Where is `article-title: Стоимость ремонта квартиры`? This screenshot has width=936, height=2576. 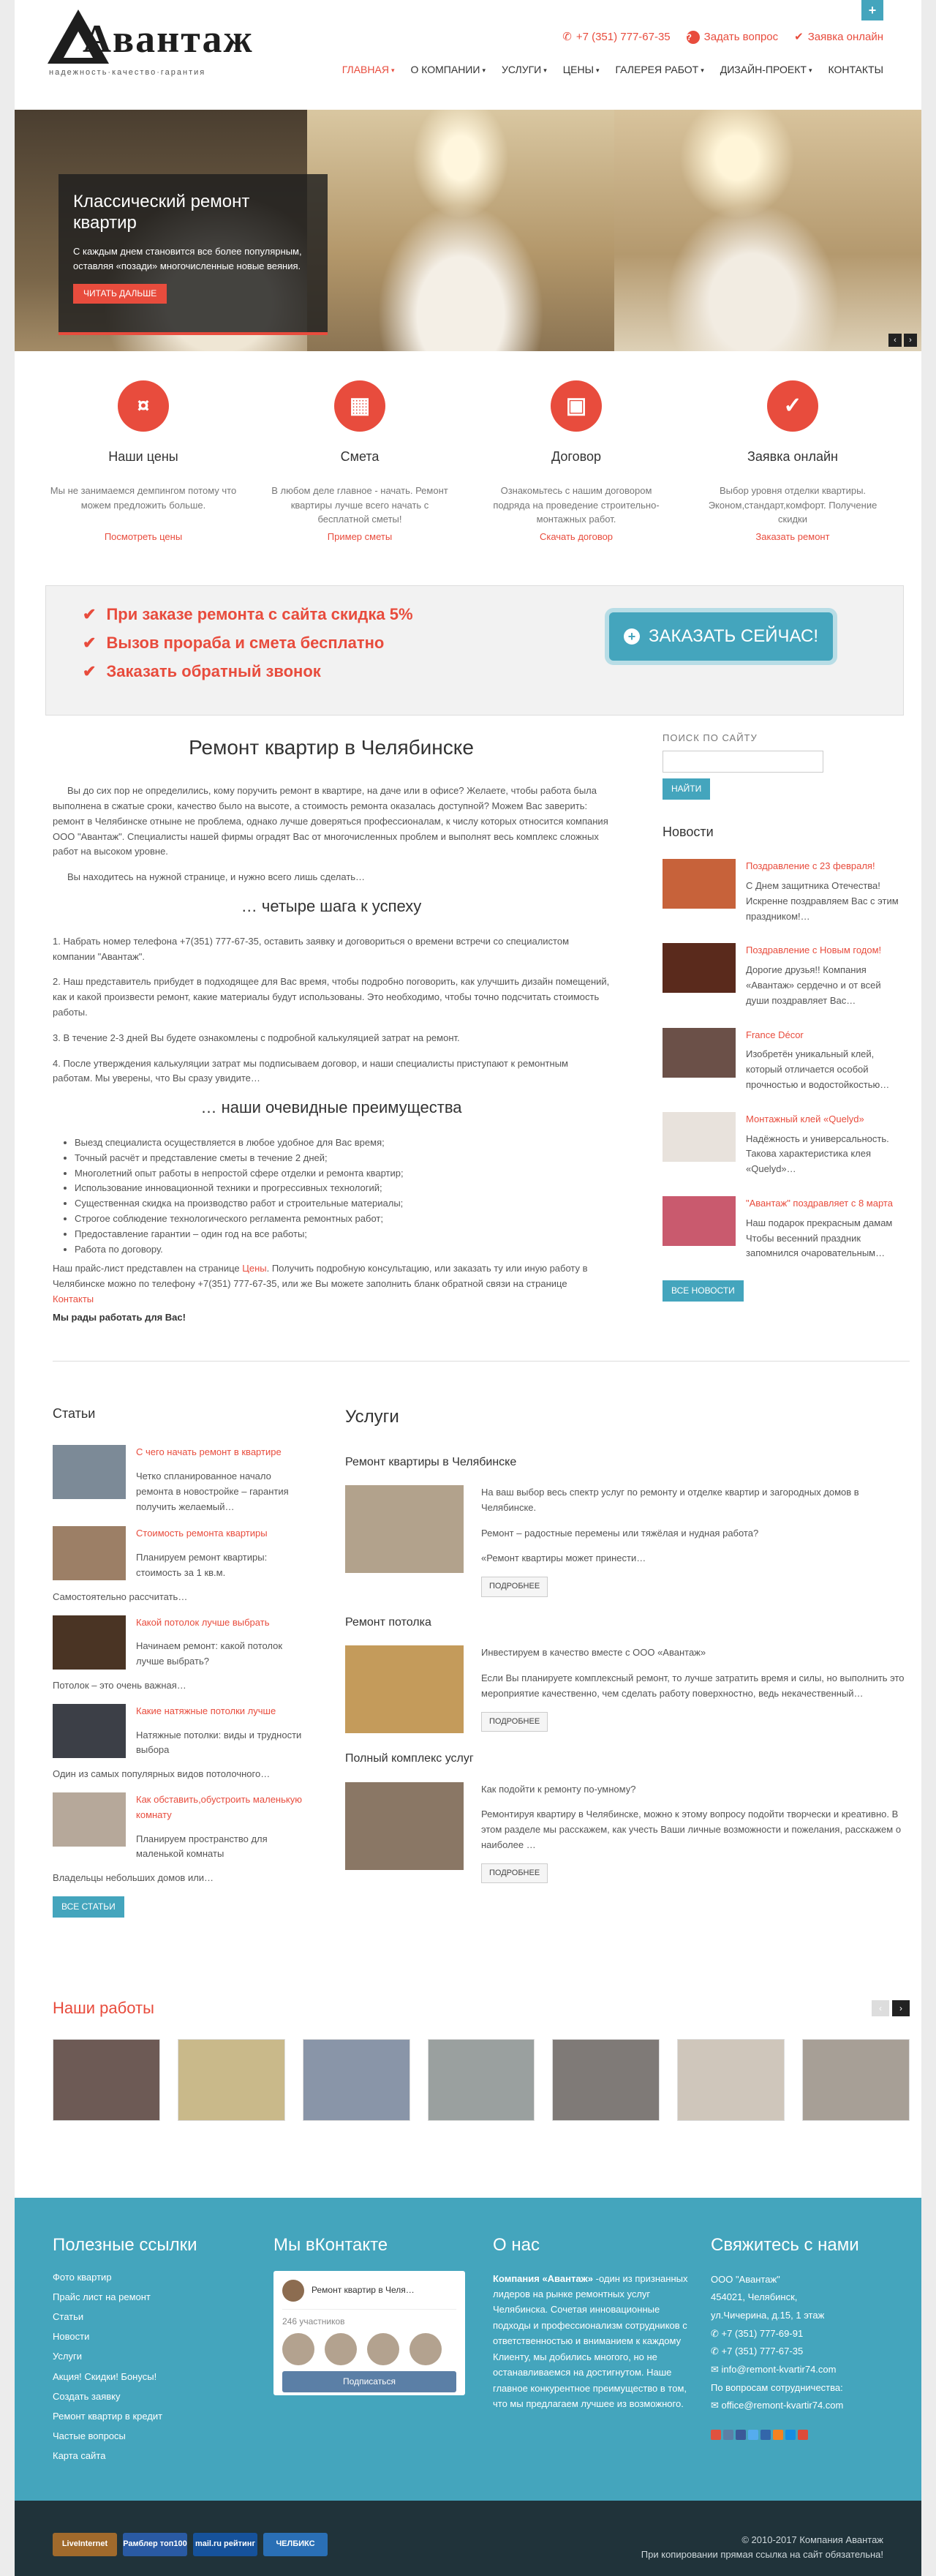
article-title: Стоимость ремонта квартиры is located at coordinates (223, 1534).